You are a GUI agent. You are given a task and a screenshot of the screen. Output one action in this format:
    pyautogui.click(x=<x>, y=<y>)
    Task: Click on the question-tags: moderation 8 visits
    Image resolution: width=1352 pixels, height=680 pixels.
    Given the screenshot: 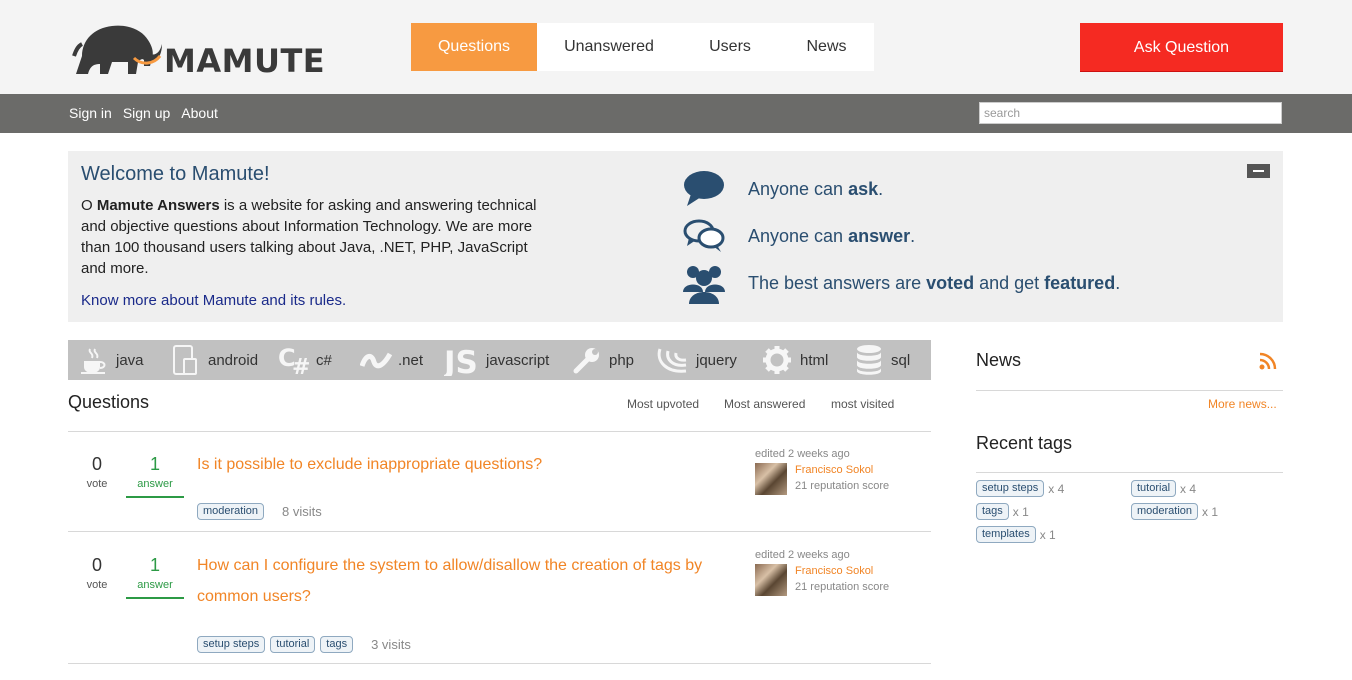 What is the action you would take?
    pyautogui.click(x=259, y=511)
    